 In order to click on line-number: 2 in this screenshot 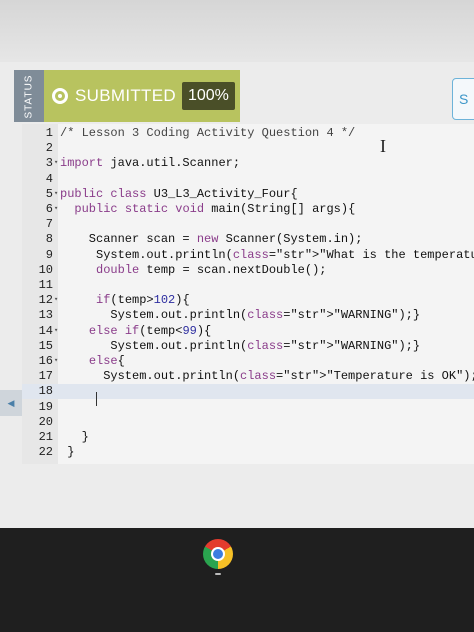, I will do `click(49, 148)`.